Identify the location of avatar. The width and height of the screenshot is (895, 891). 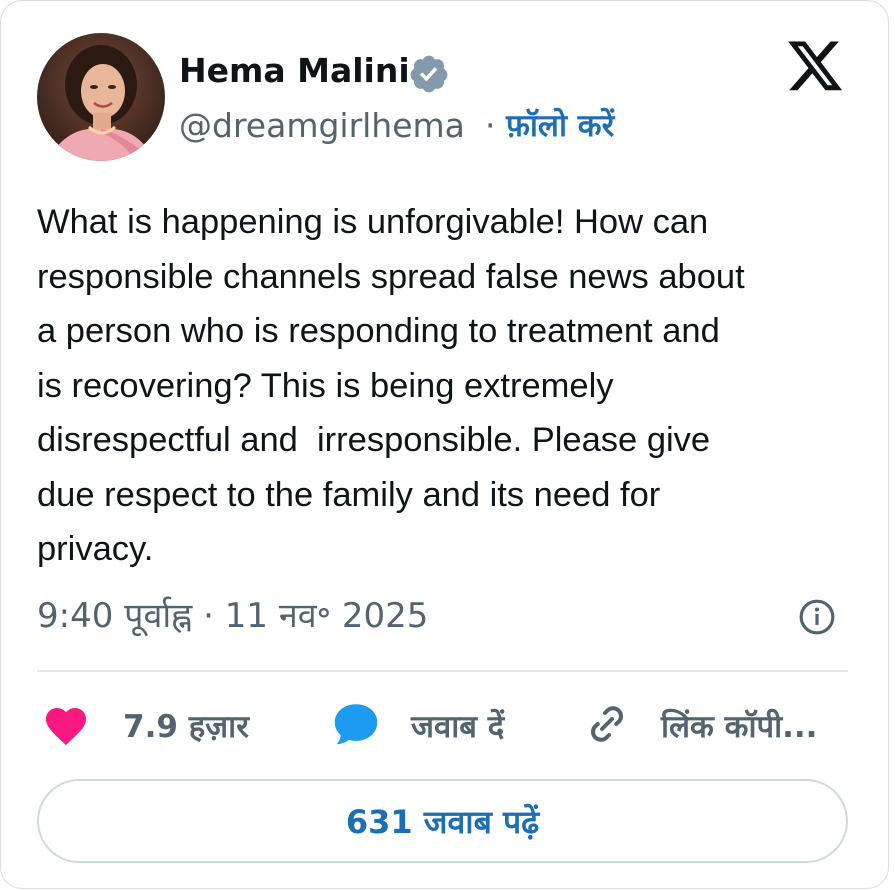
(101, 97).